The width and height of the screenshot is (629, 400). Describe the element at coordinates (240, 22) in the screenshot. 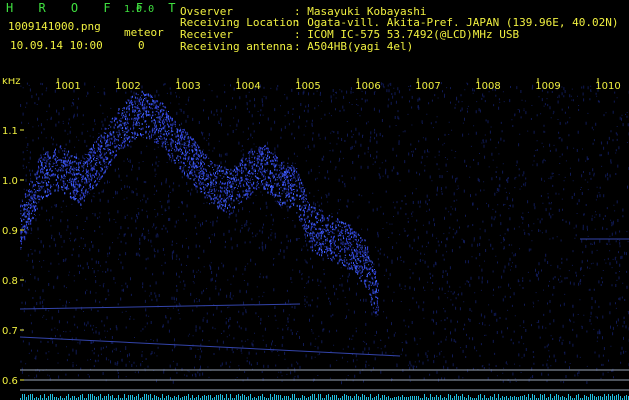

I see `location-label: Receiving Location` at that location.